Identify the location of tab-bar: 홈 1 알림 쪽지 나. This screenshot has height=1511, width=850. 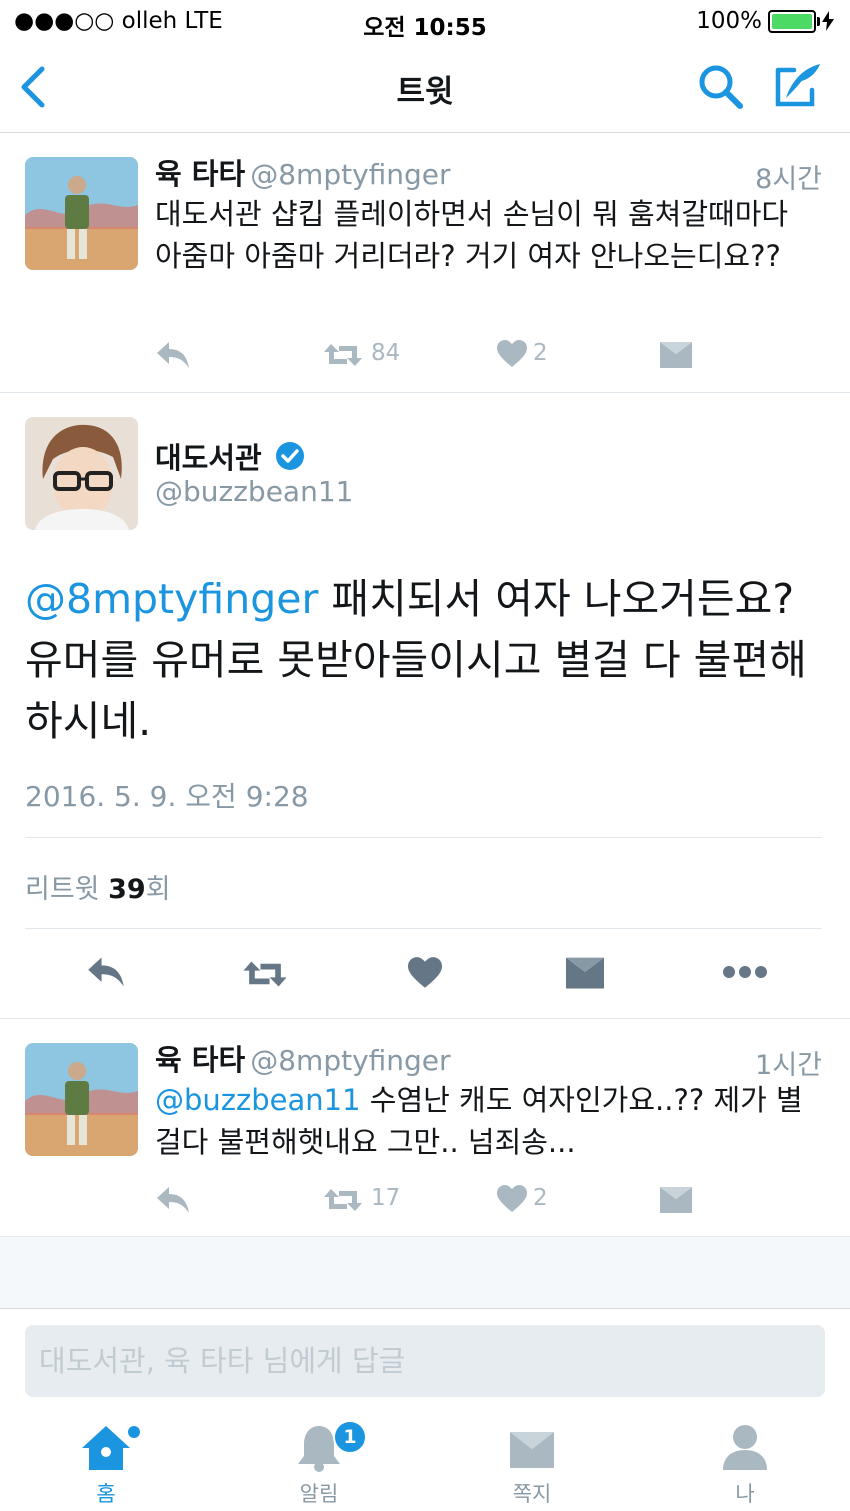
(425, 1462).